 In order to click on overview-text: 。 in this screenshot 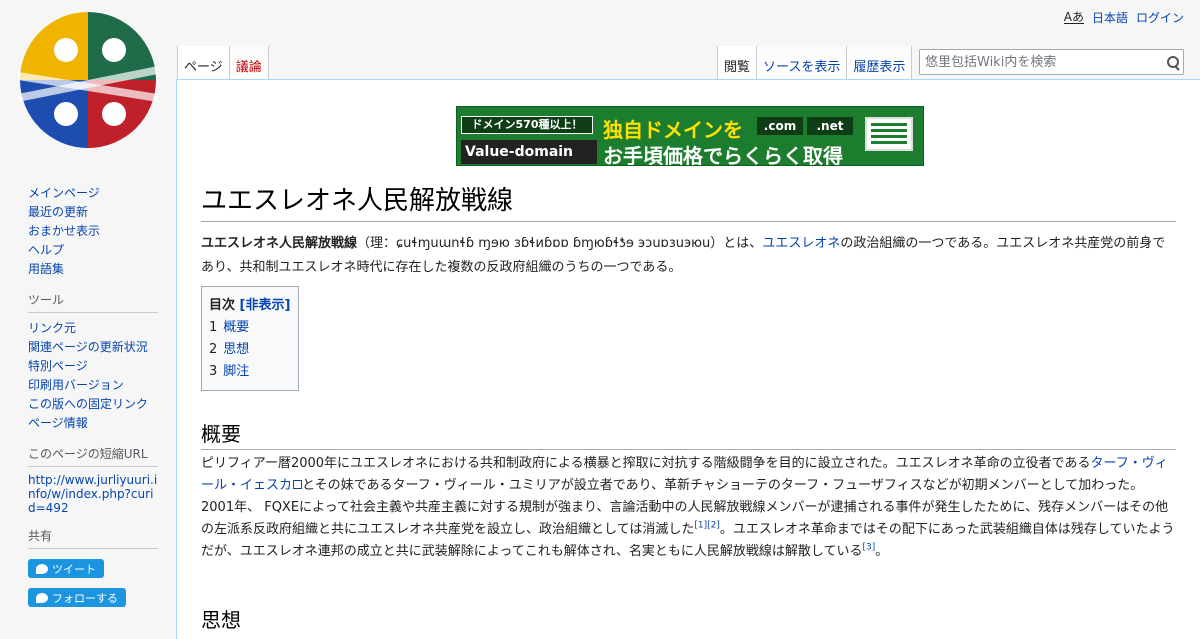, I will do `click(882, 551)`.